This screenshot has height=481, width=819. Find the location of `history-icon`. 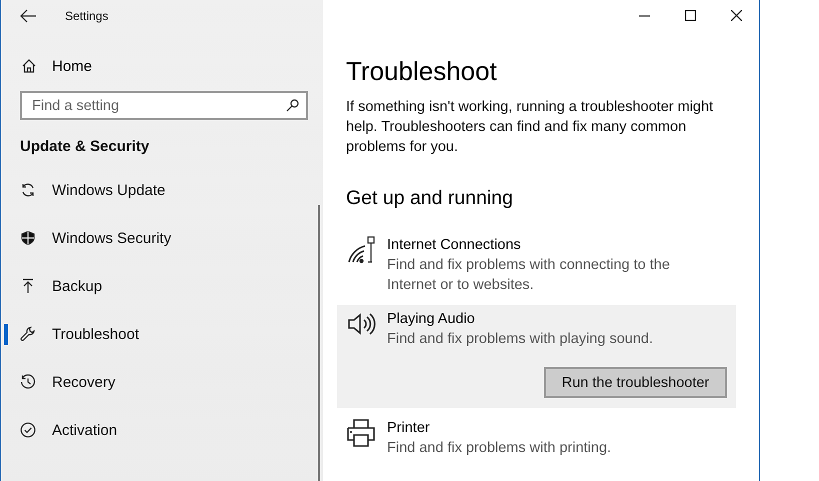

history-icon is located at coordinates (28, 382).